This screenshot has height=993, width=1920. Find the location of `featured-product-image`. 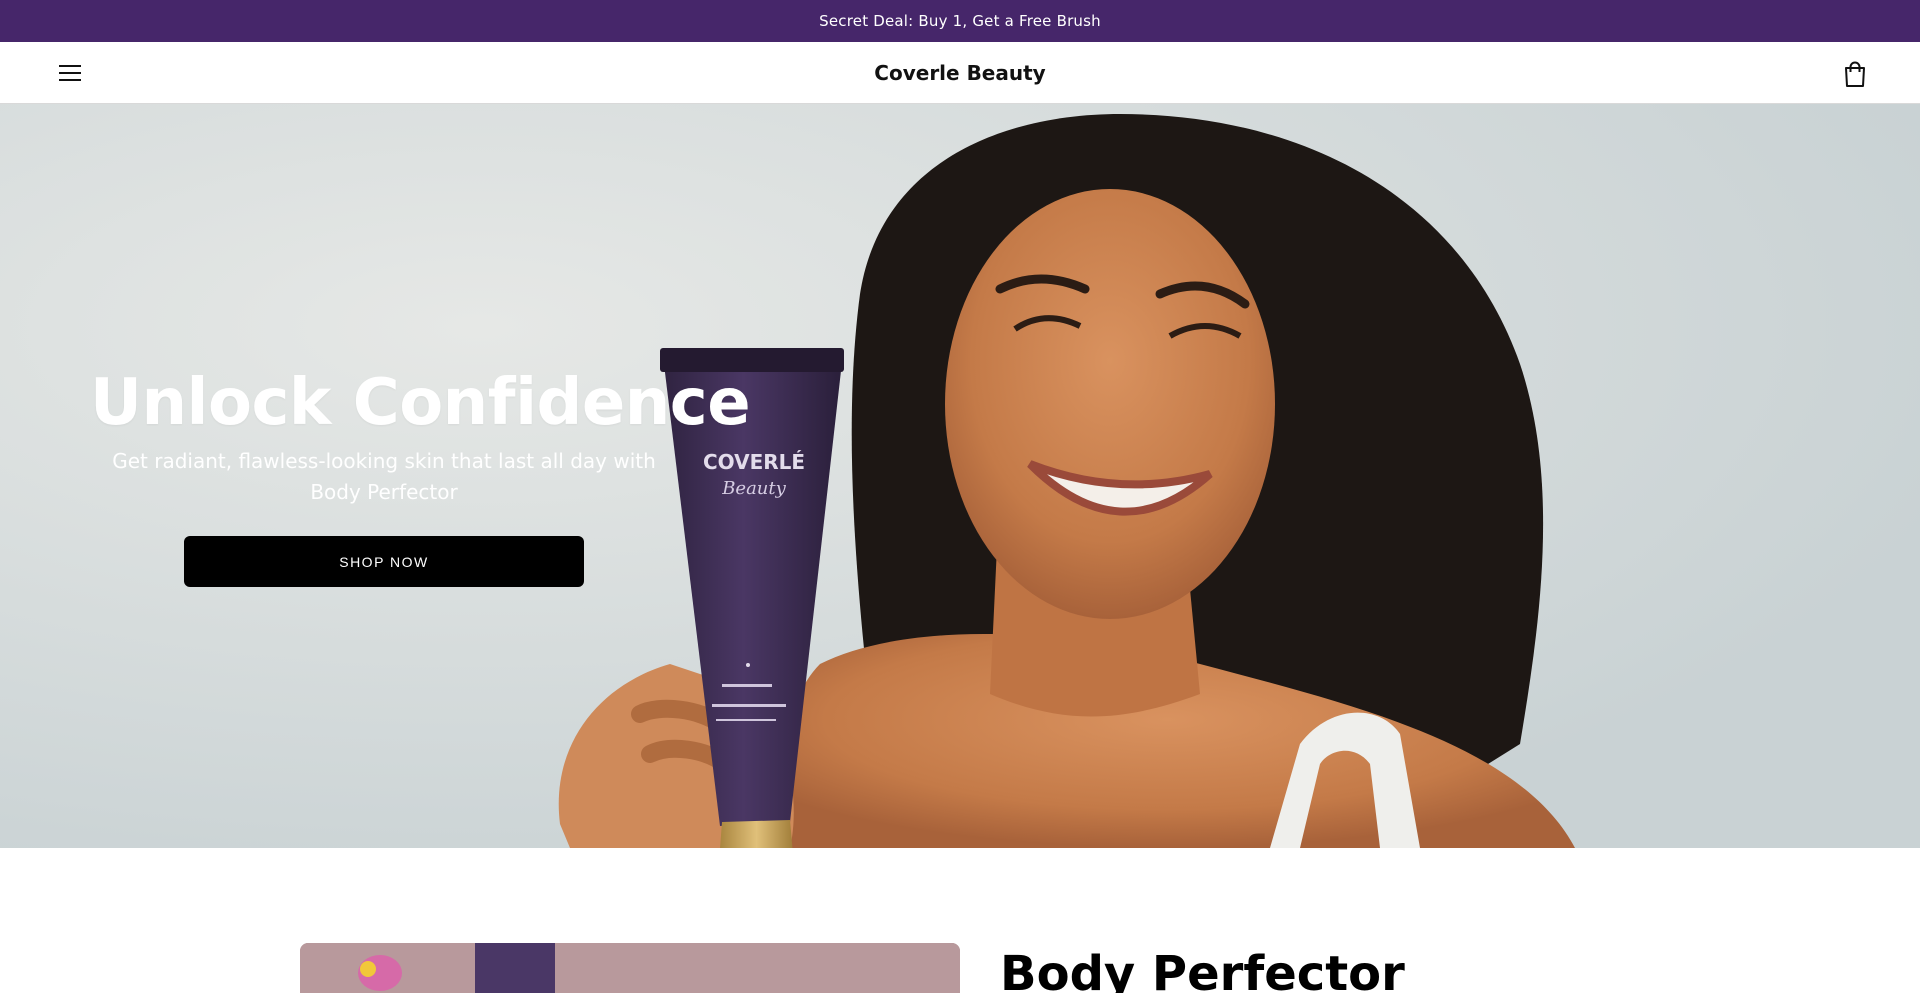

featured-product-image is located at coordinates (630, 968).